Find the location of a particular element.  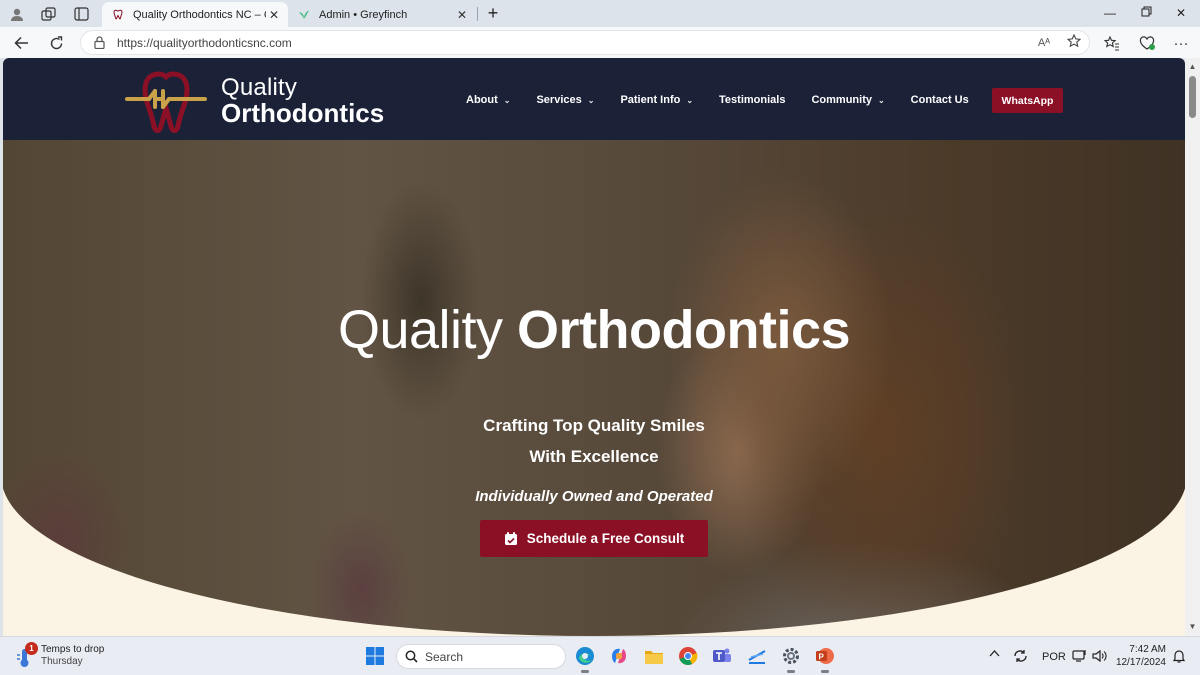

hero-title: Quality Orthodontics is located at coordinates (594, 330).